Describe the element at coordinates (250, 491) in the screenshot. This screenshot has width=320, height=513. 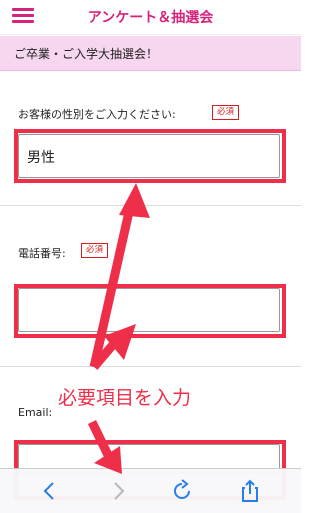
I see `share-icon` at that location.